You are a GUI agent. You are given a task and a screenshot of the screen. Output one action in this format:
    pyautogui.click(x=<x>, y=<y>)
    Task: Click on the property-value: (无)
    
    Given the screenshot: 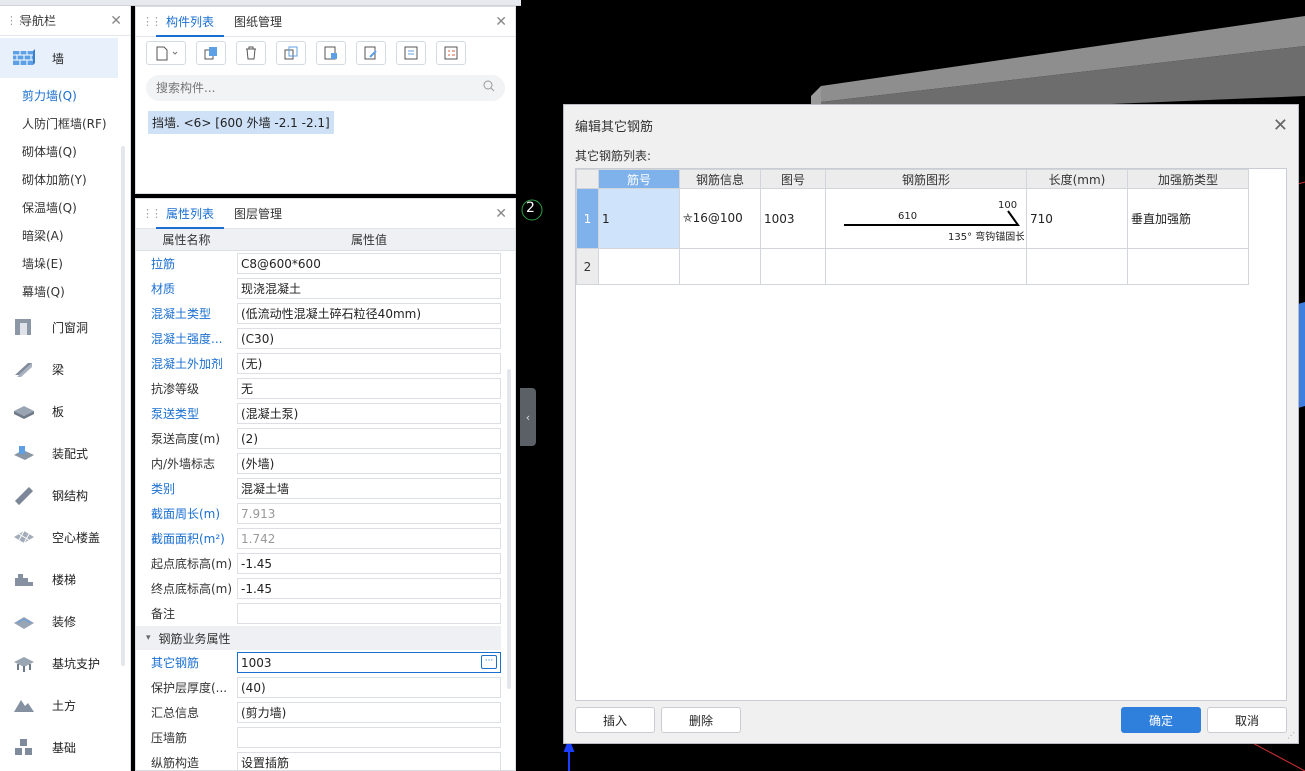 What is the action you would take?
    pyautogui.click(x=369, y=363)
    